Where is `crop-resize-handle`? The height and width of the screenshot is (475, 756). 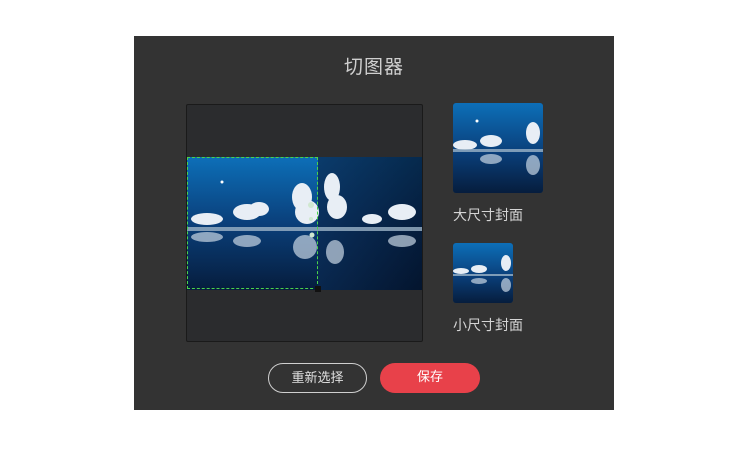 crop-resize-handle is located at coordinates (318, 289).